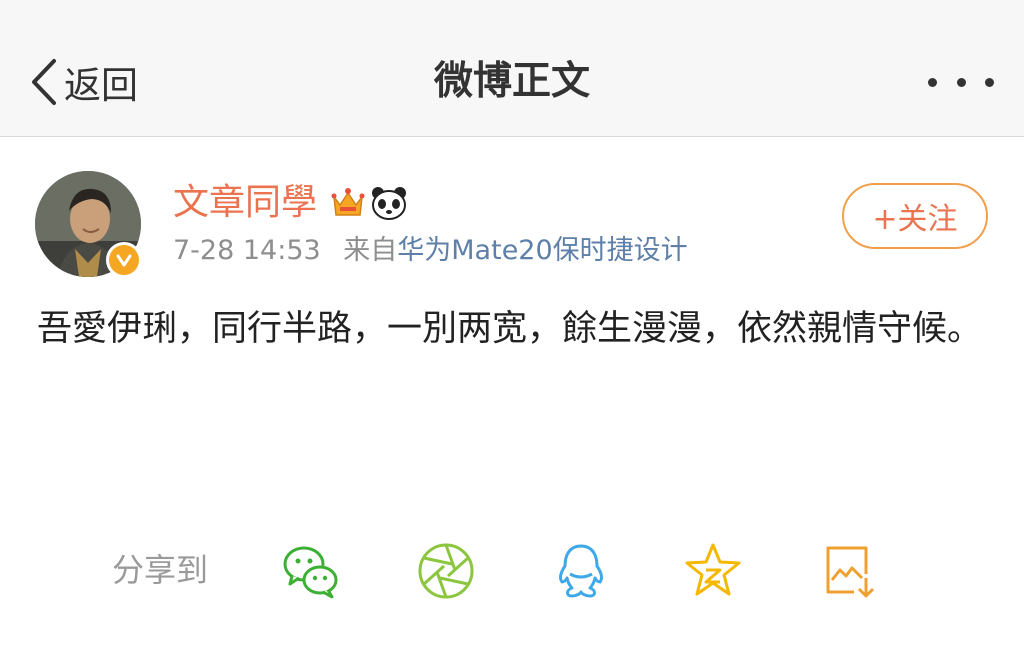 The height and width of the screenshot is (653, 1024). What do you see at coordinates (389, 203) in the screenshot?
I see `panda-icon` at bounding box center [389, 203].